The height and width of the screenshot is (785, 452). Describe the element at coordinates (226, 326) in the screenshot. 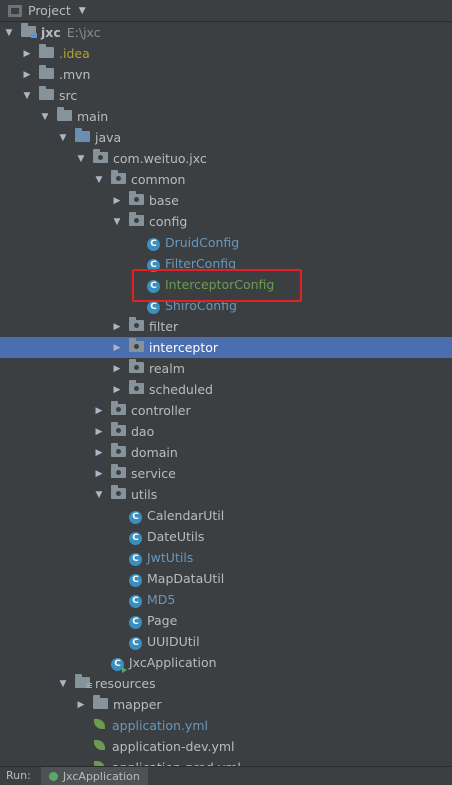

I see `tree-row: ▶ filter` at that location.